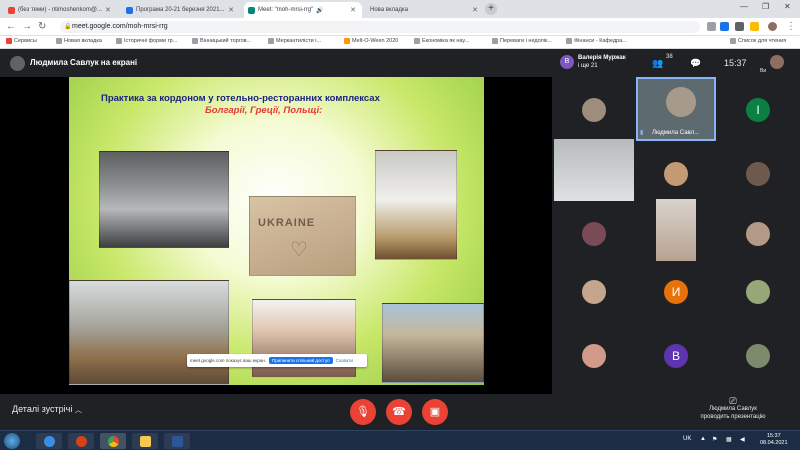  I want to click on stop-sharing-button: Припинити спільний доступ, so click(300, 360).